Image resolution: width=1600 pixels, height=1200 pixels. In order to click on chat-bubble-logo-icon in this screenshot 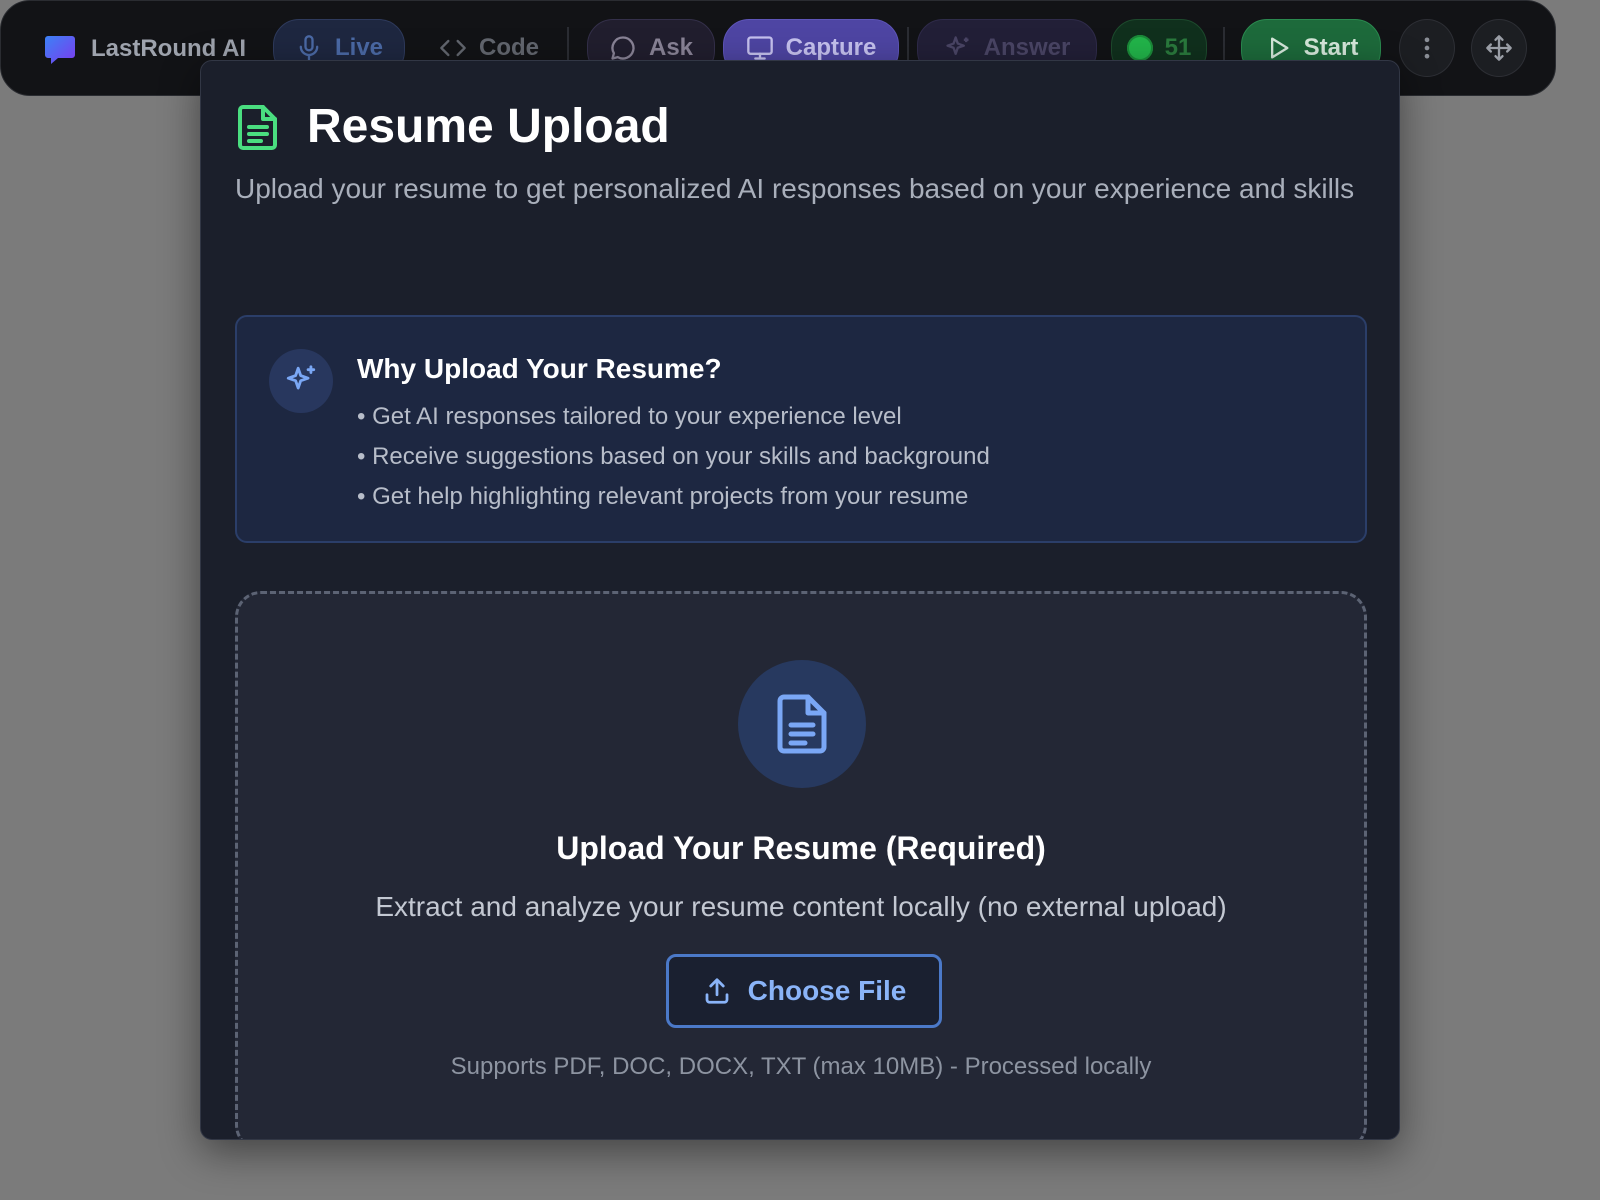, I will do `click(60, 50)`.